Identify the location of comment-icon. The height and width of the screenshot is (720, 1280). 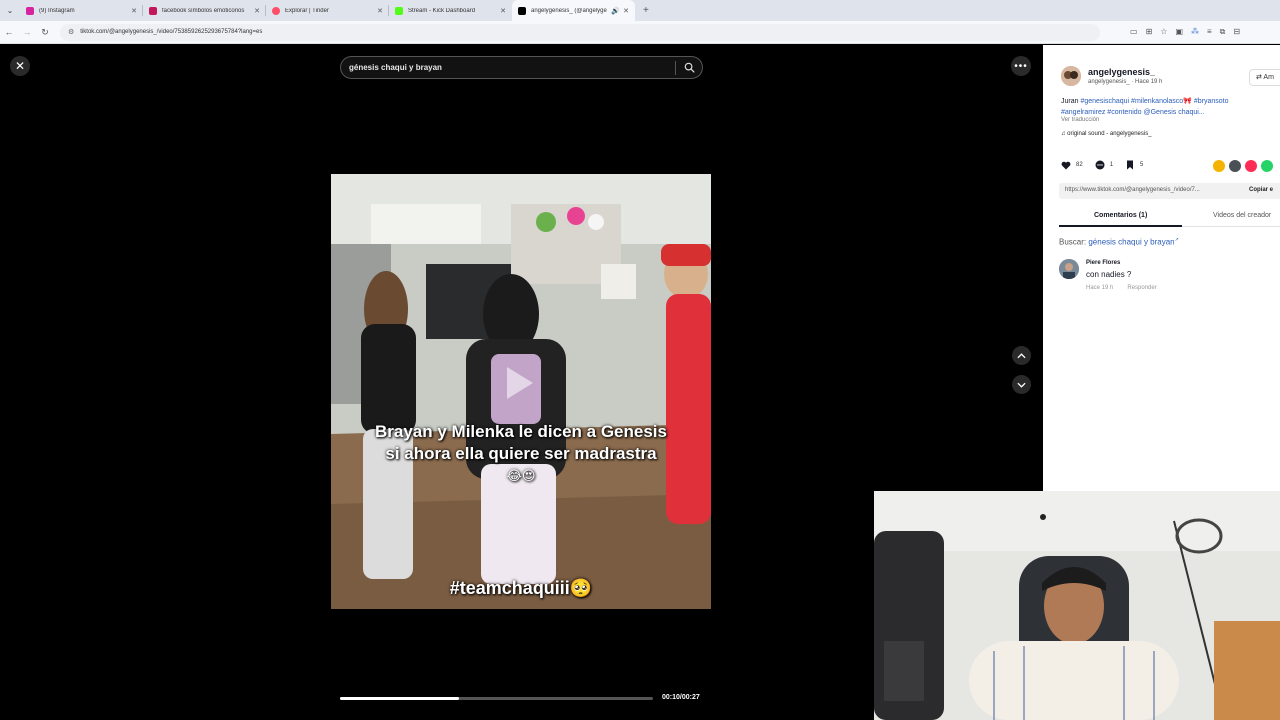
(1100, 165).